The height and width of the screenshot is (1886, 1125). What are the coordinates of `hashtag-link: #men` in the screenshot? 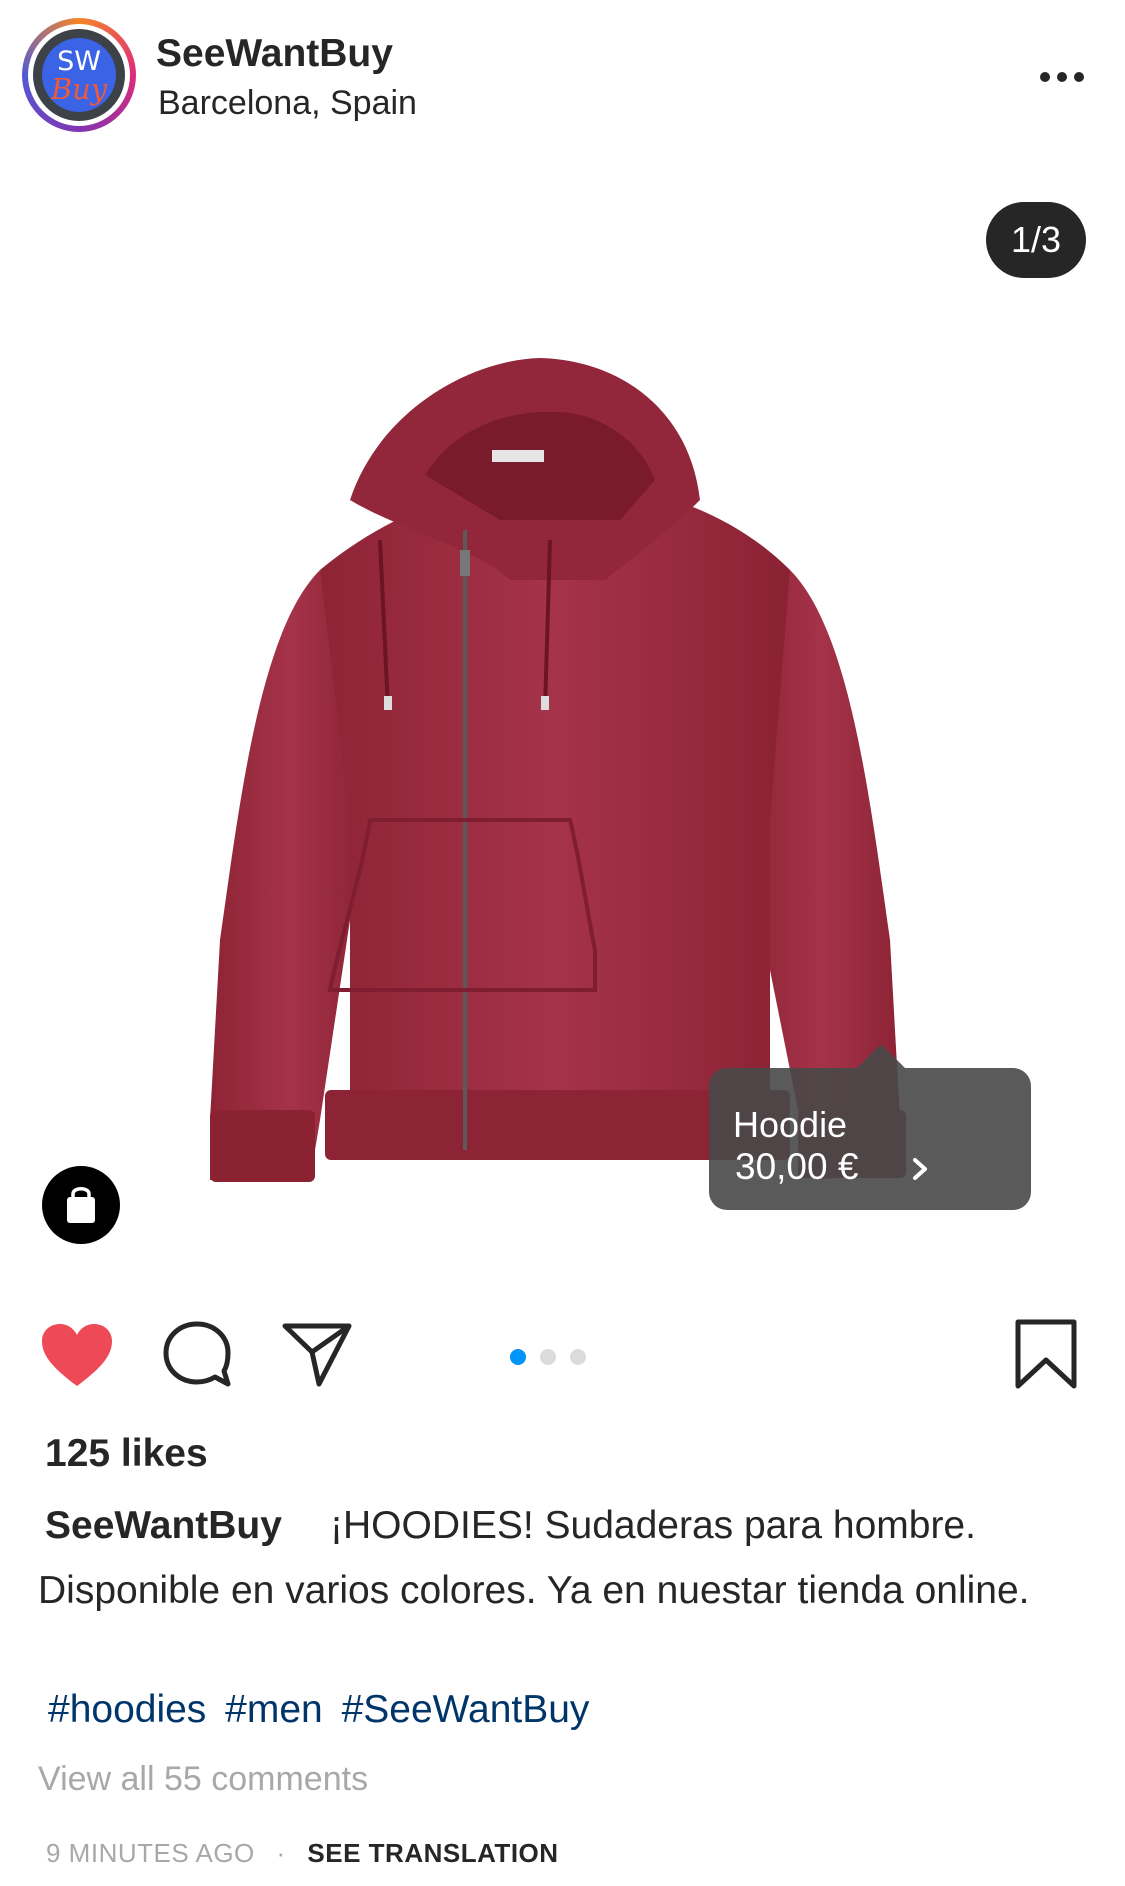 It's located at (274, 1709).